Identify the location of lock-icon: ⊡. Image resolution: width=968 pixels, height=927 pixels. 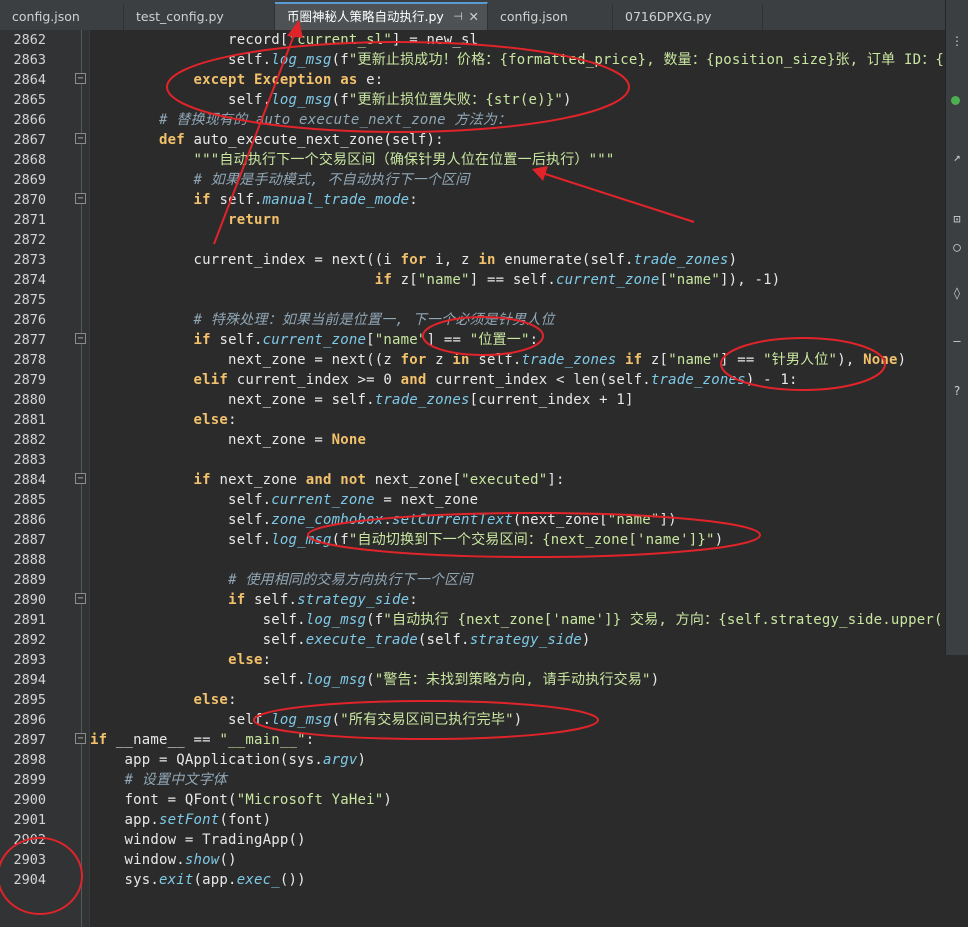
(957, 219).